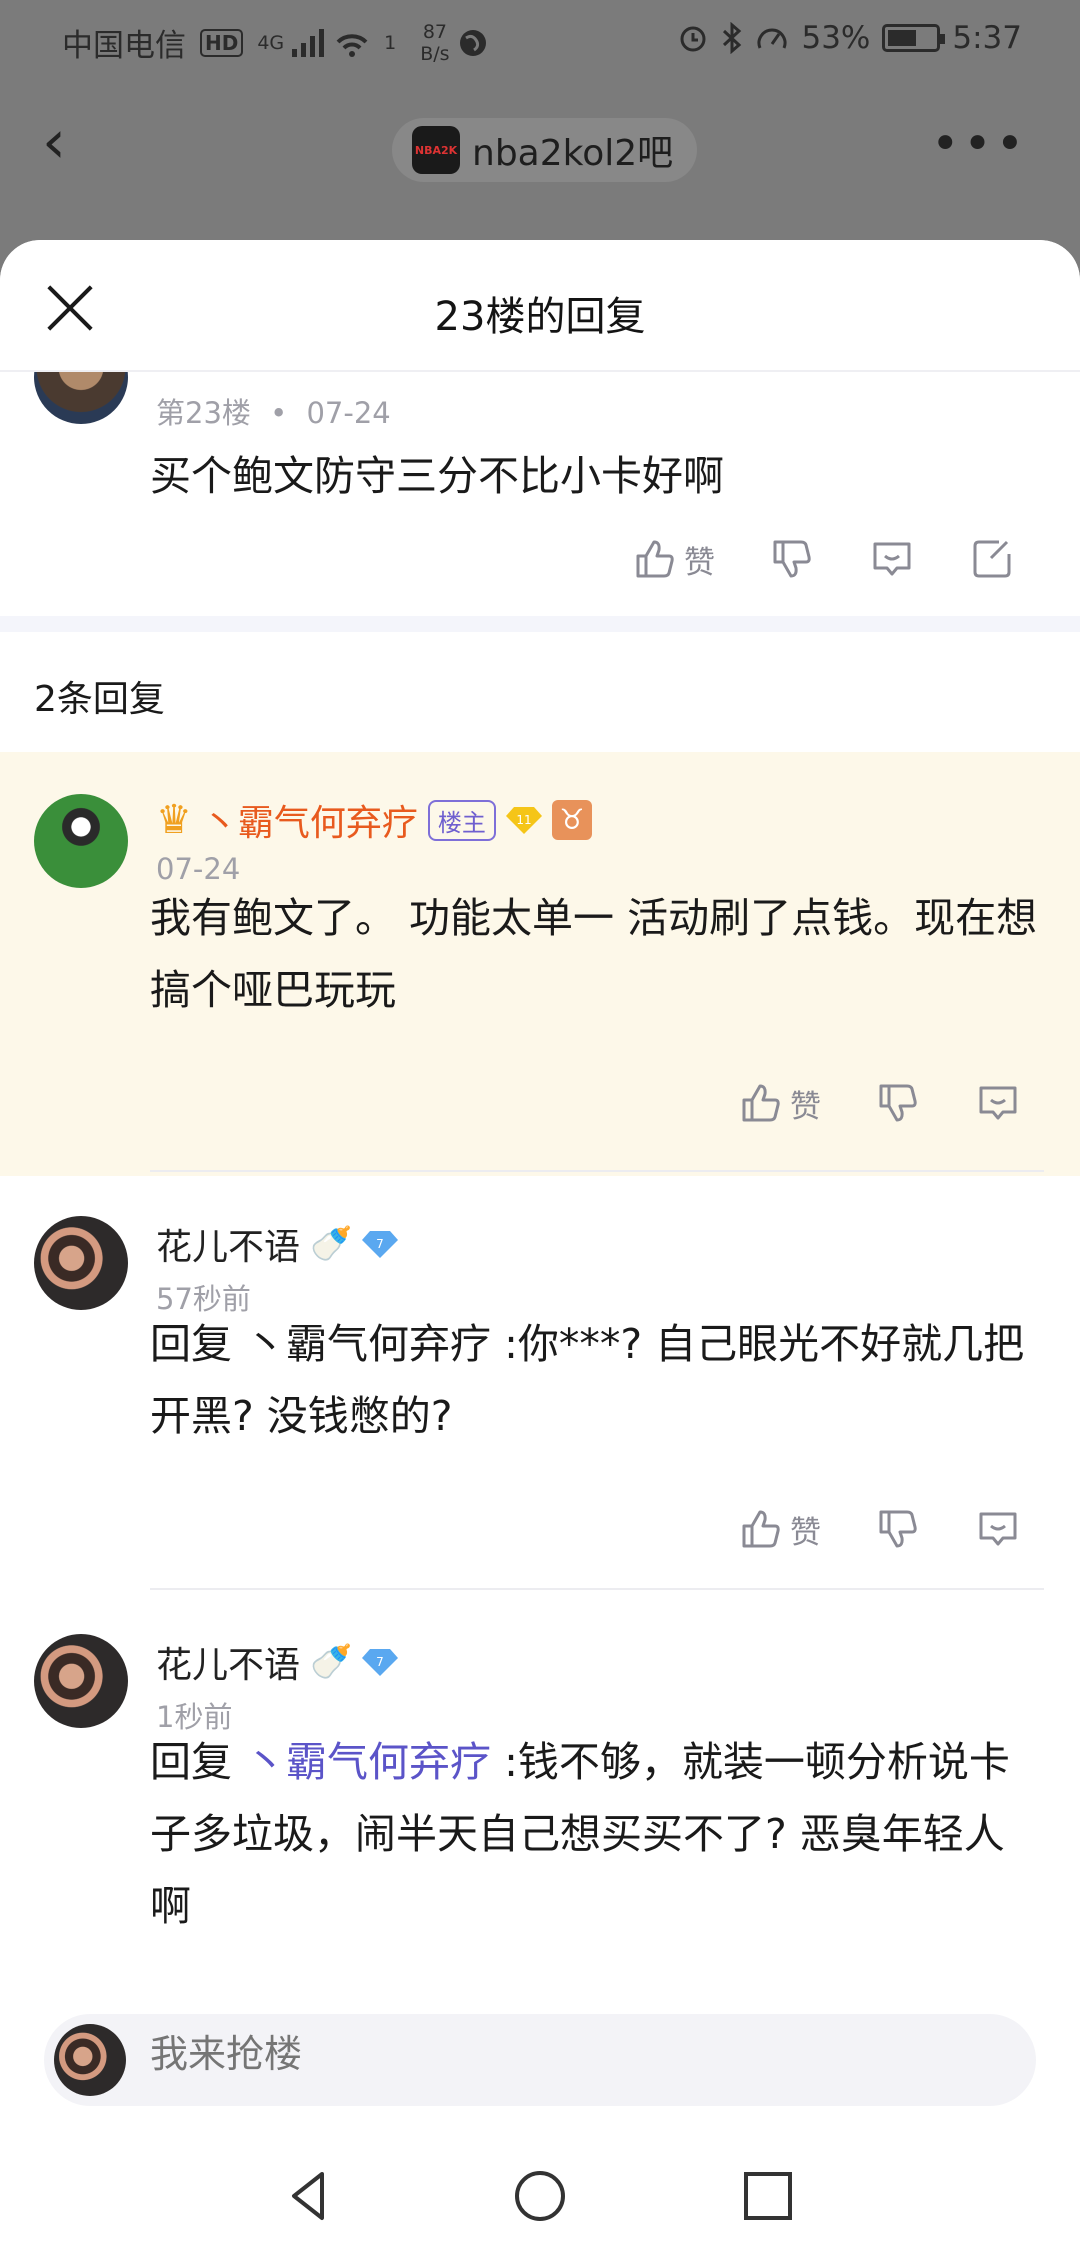 The width and height of the screenshot is (1080, 2244). I want to click on app-header: ‹ NBA2K nba2kol2吧 •••, so click(540, 150).